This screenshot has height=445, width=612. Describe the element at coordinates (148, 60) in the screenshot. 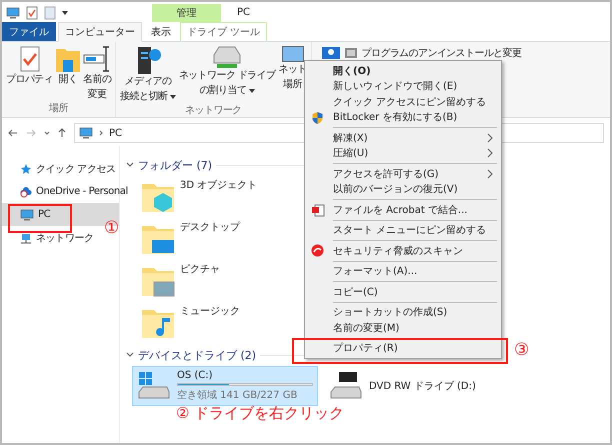

I see `media-server-icon` at that location.